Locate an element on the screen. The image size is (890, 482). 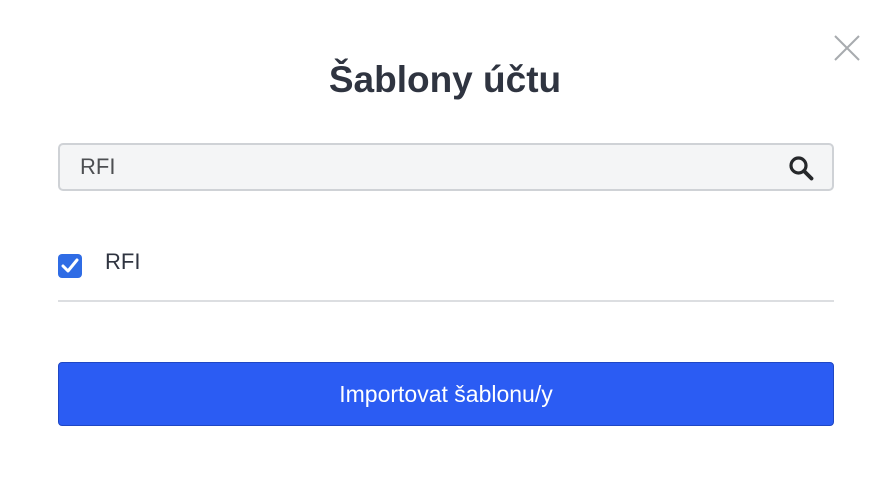
search-icon is located at coordinates (801, 168).